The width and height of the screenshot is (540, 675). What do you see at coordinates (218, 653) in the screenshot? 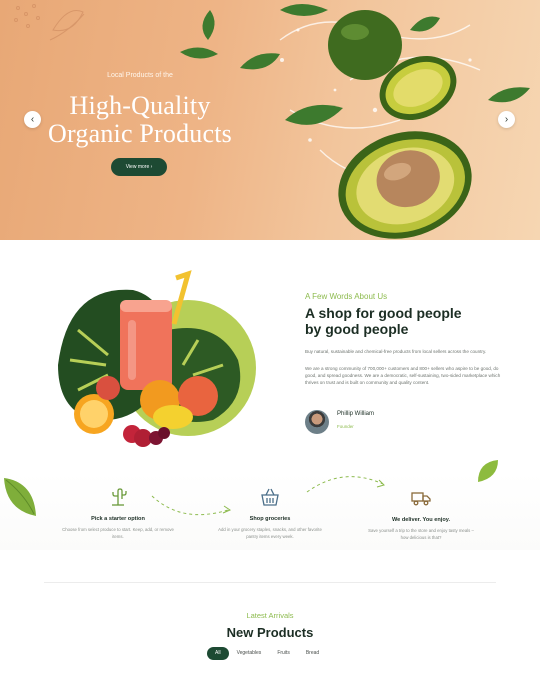
I see `filter-tab-all: All` at bounding box center [218, 653].